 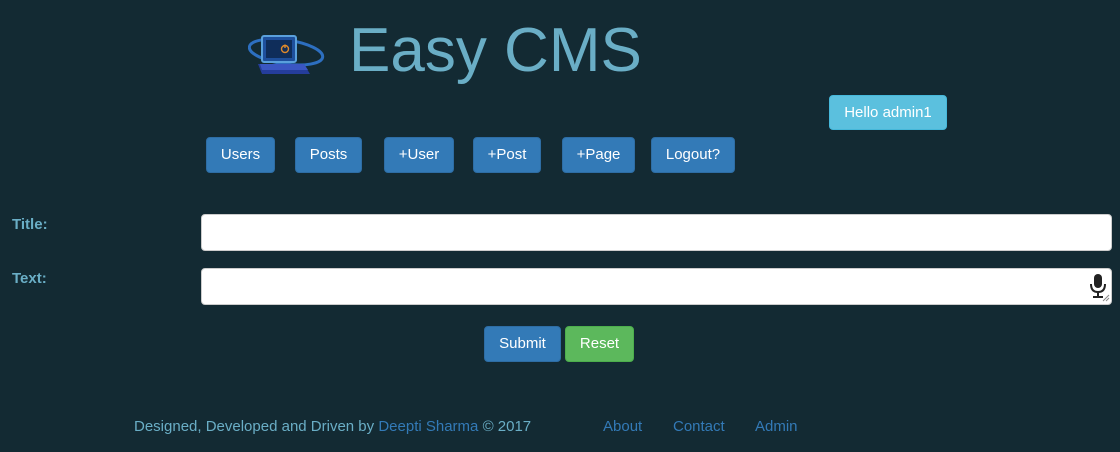 What do you see at coordinates (495, 50) in the screenshot?
I see `site-title: Easy CMS` at bounding box center [495, 50].